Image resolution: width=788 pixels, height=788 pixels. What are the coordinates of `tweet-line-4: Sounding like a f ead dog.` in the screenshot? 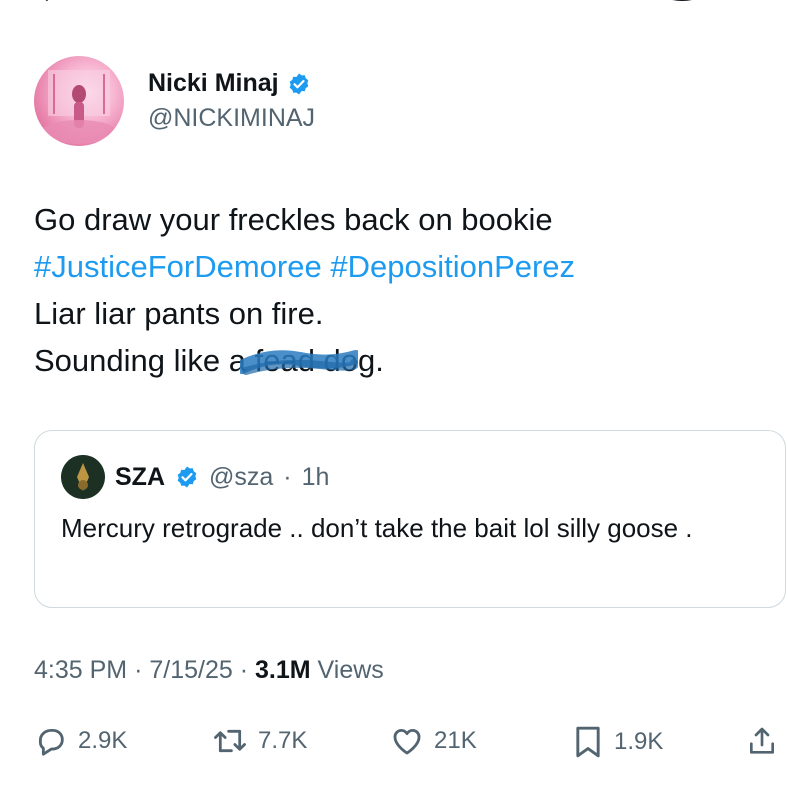 It's located at (394, 360).